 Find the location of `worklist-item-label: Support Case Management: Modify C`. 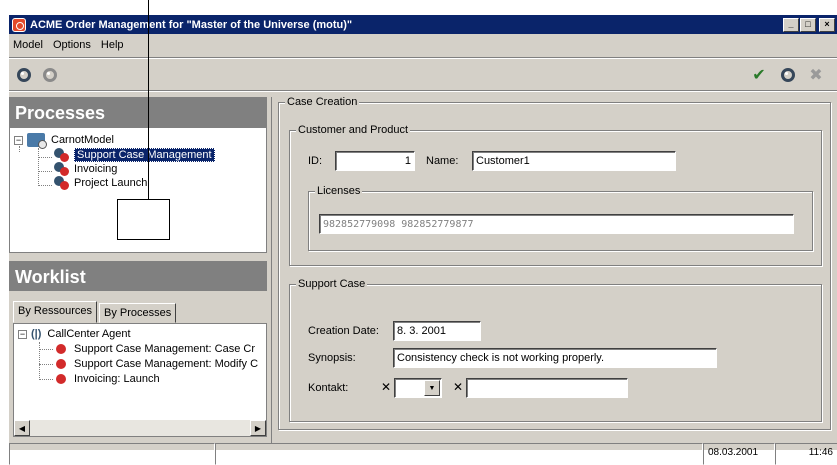

worklist-item-label: Support Case Management: Modify C is located at coordinates (166, 364).